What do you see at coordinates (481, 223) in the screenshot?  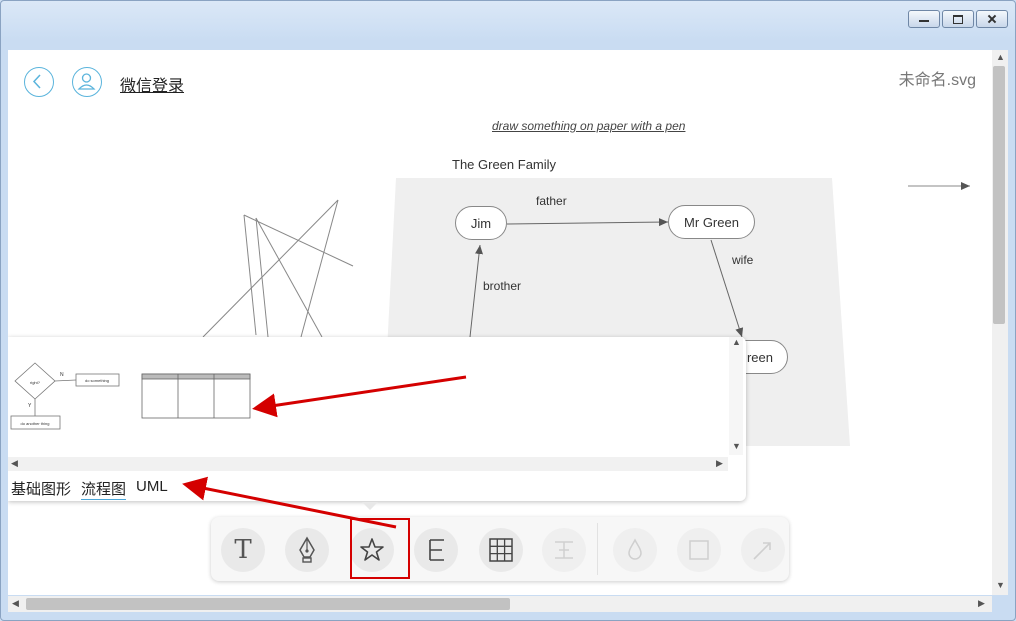 I see `node-jim: Jim` at bounding box center [481, 223].